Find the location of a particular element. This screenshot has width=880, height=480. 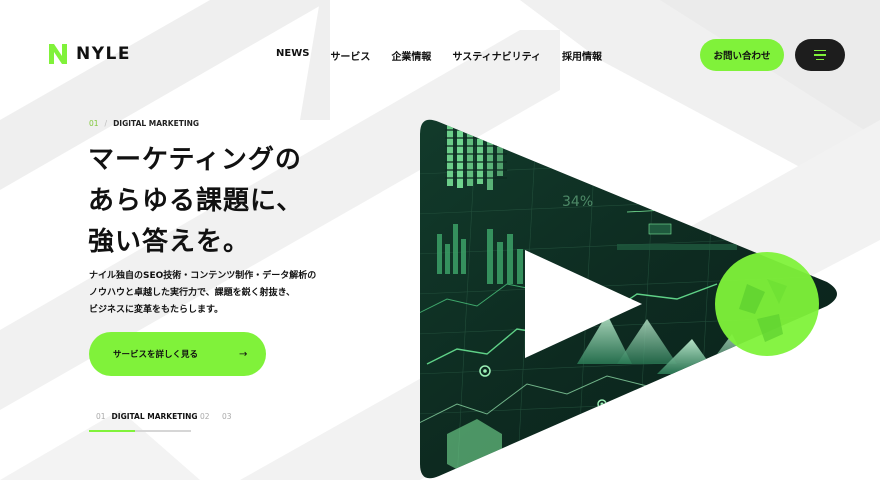

logo: NYLE is located at coordinates (89, 54).